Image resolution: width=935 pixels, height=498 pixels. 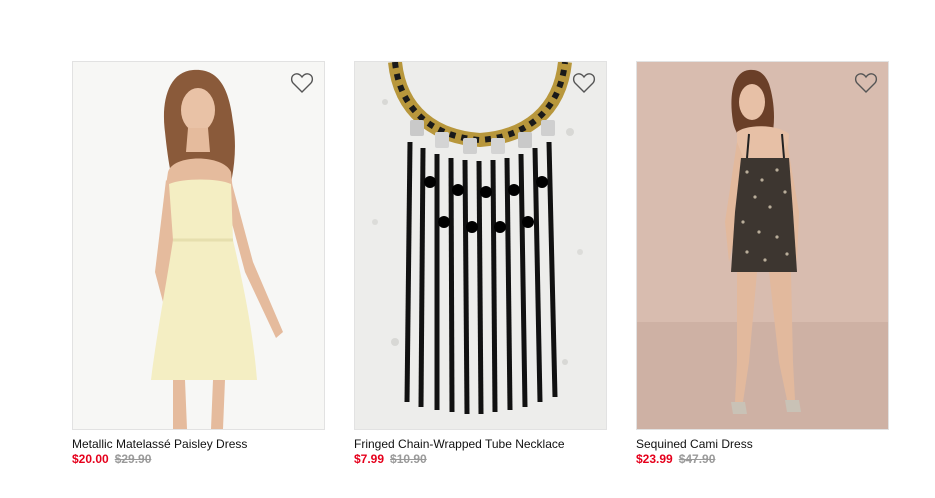 I want to click on sale-price: $7.99, so click(x=369, y=459).